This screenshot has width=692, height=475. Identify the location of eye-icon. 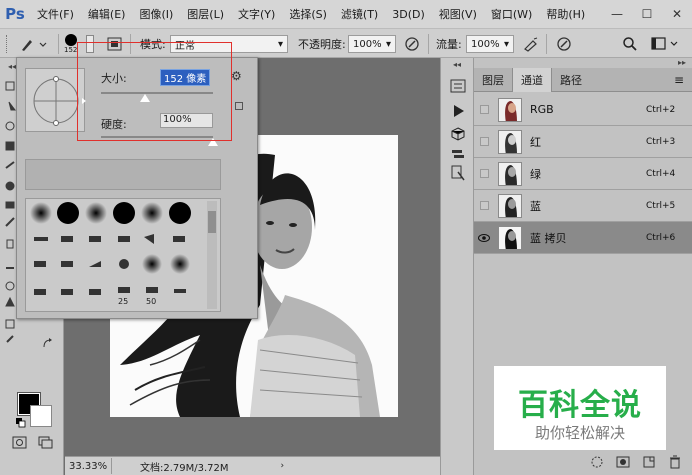
(484, 238).